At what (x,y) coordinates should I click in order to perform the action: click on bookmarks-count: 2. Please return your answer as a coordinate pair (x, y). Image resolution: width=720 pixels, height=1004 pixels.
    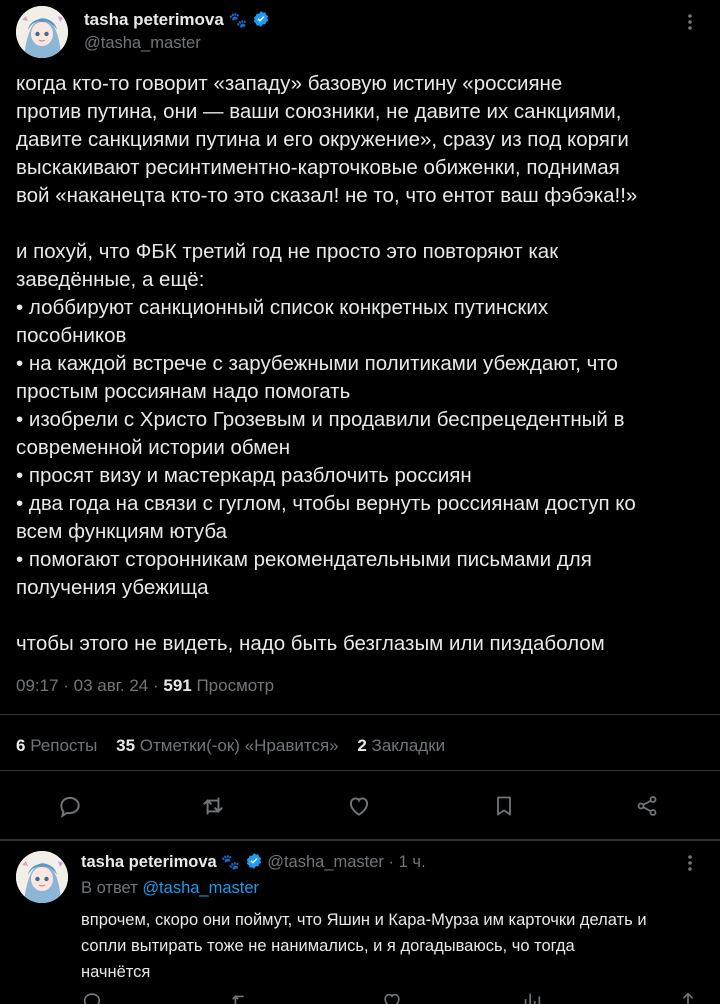
    Looking at the image, I should click on (362, 745).